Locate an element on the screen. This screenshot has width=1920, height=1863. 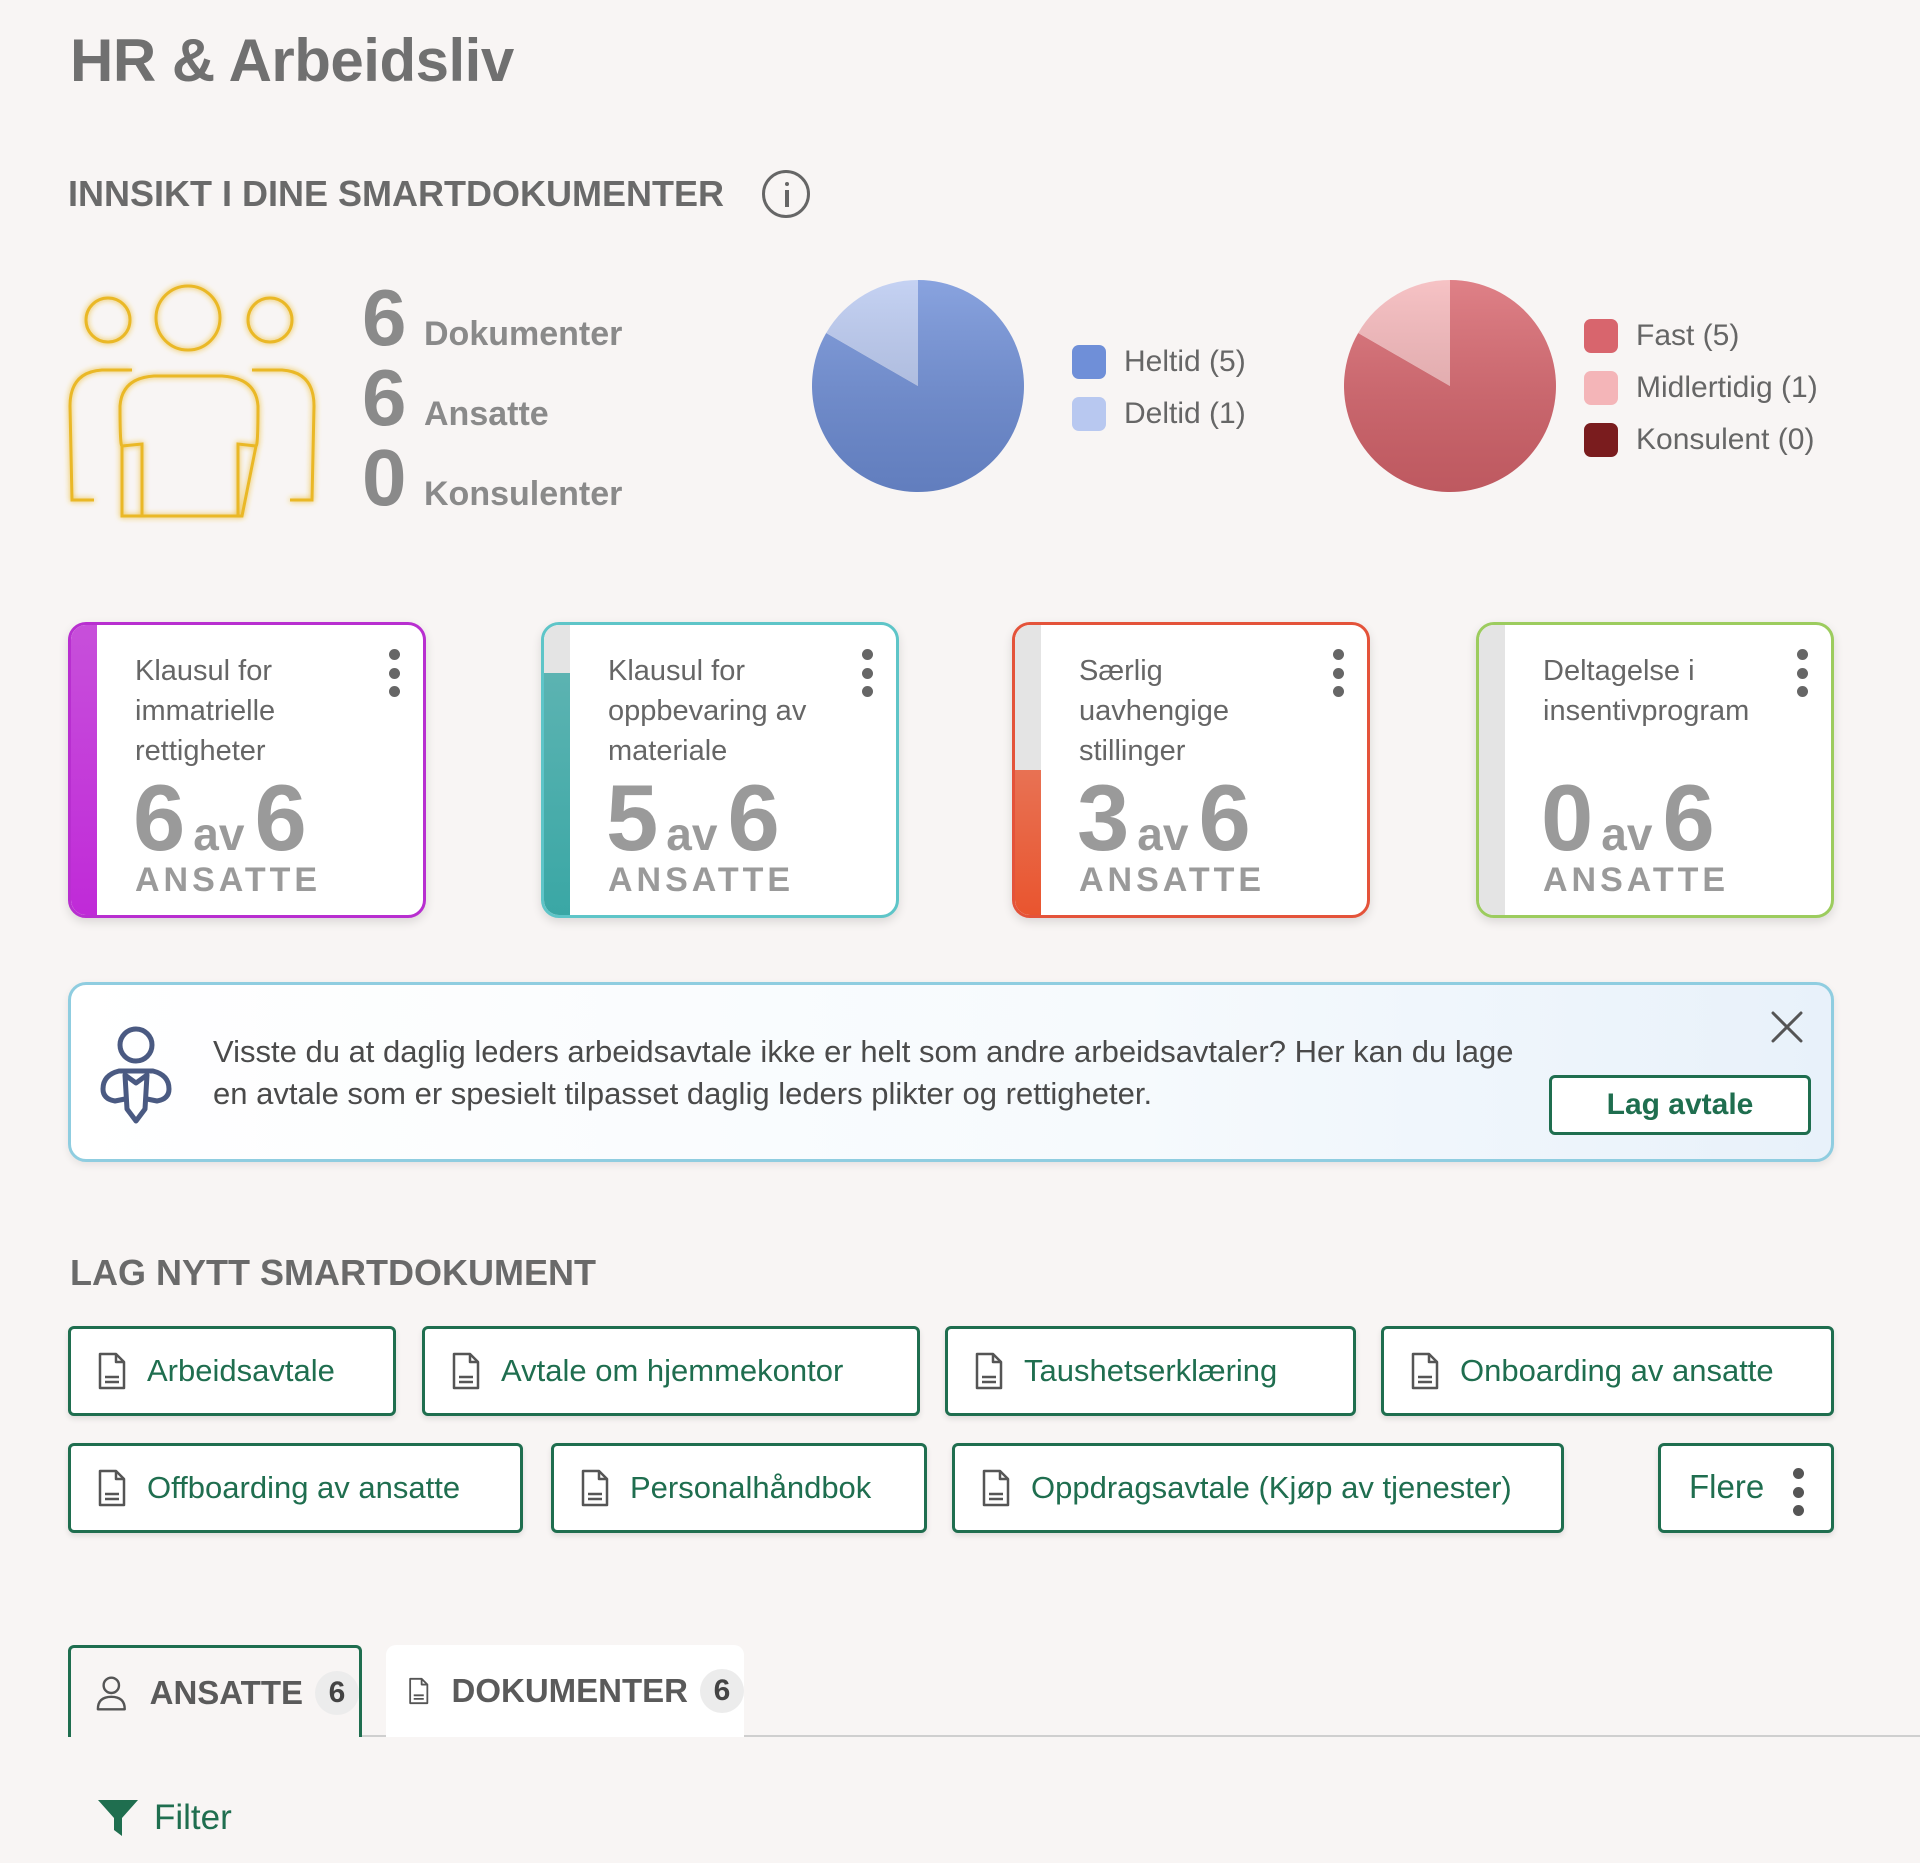
stat-consultants: 0 Konsulenter is located at coordinates (492, 478).